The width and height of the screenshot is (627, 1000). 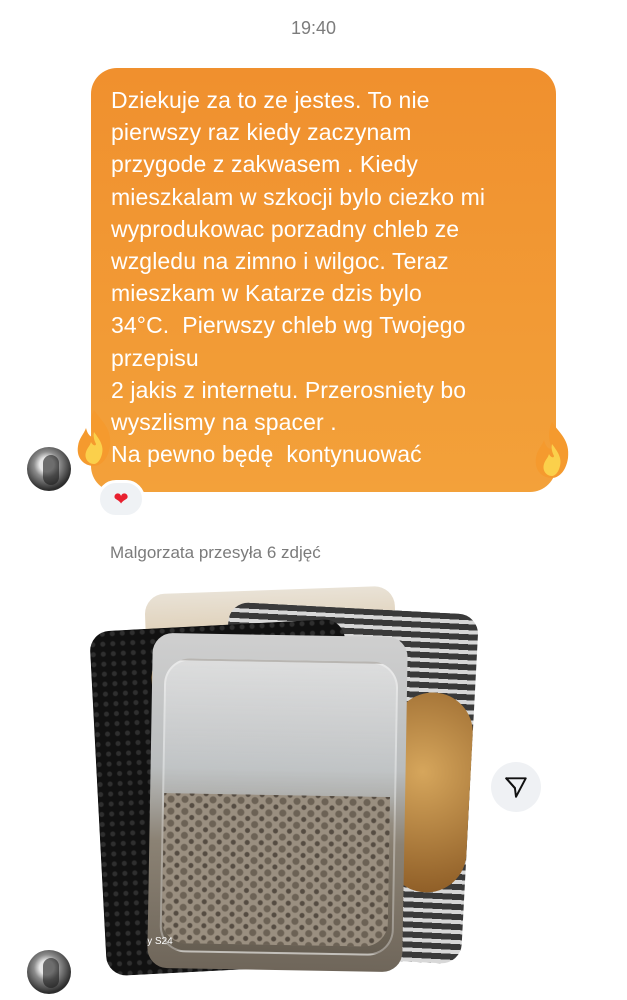 I want to click on paper-plane-icon, so click(x=516, y=787).